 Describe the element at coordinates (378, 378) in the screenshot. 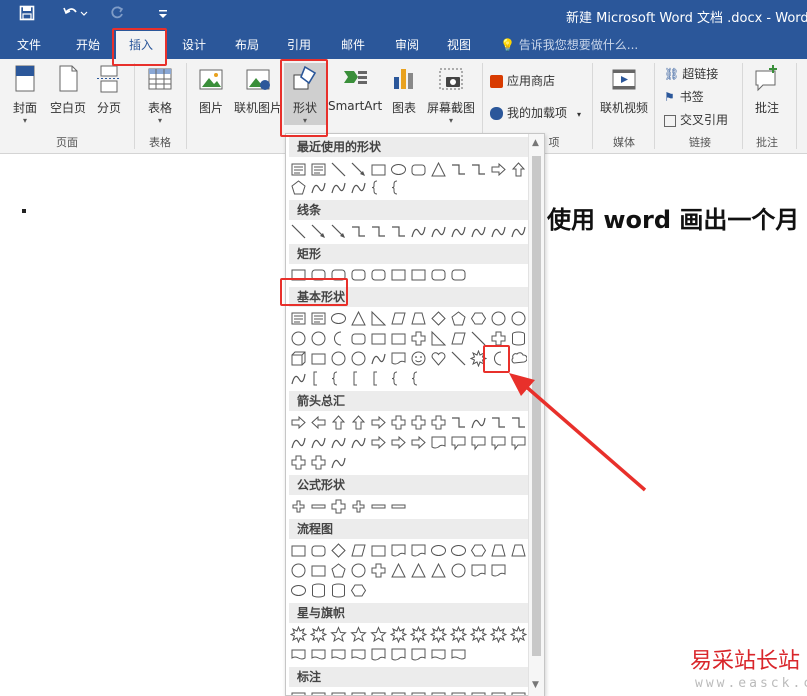

I see `bracket-shape-icon` at that location.